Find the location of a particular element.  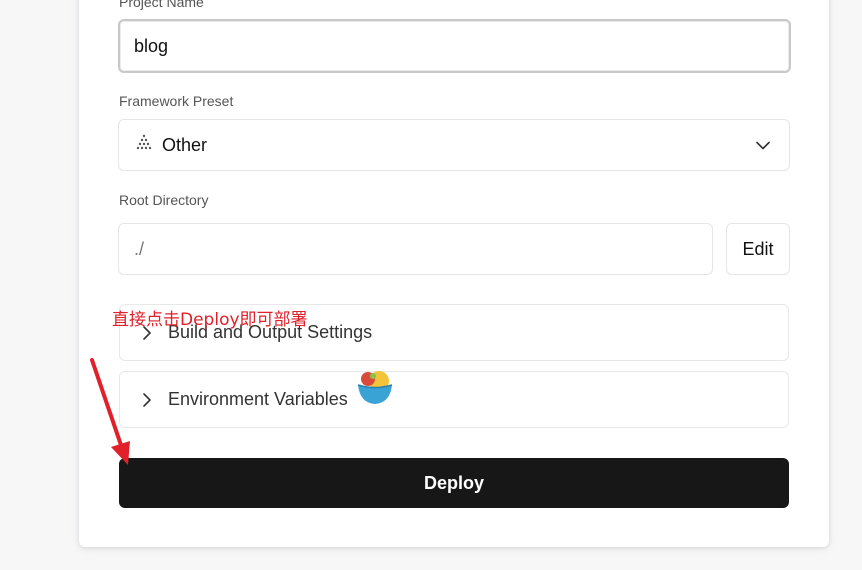

project-name-label: Project Name is located at coordinates (161, 5).